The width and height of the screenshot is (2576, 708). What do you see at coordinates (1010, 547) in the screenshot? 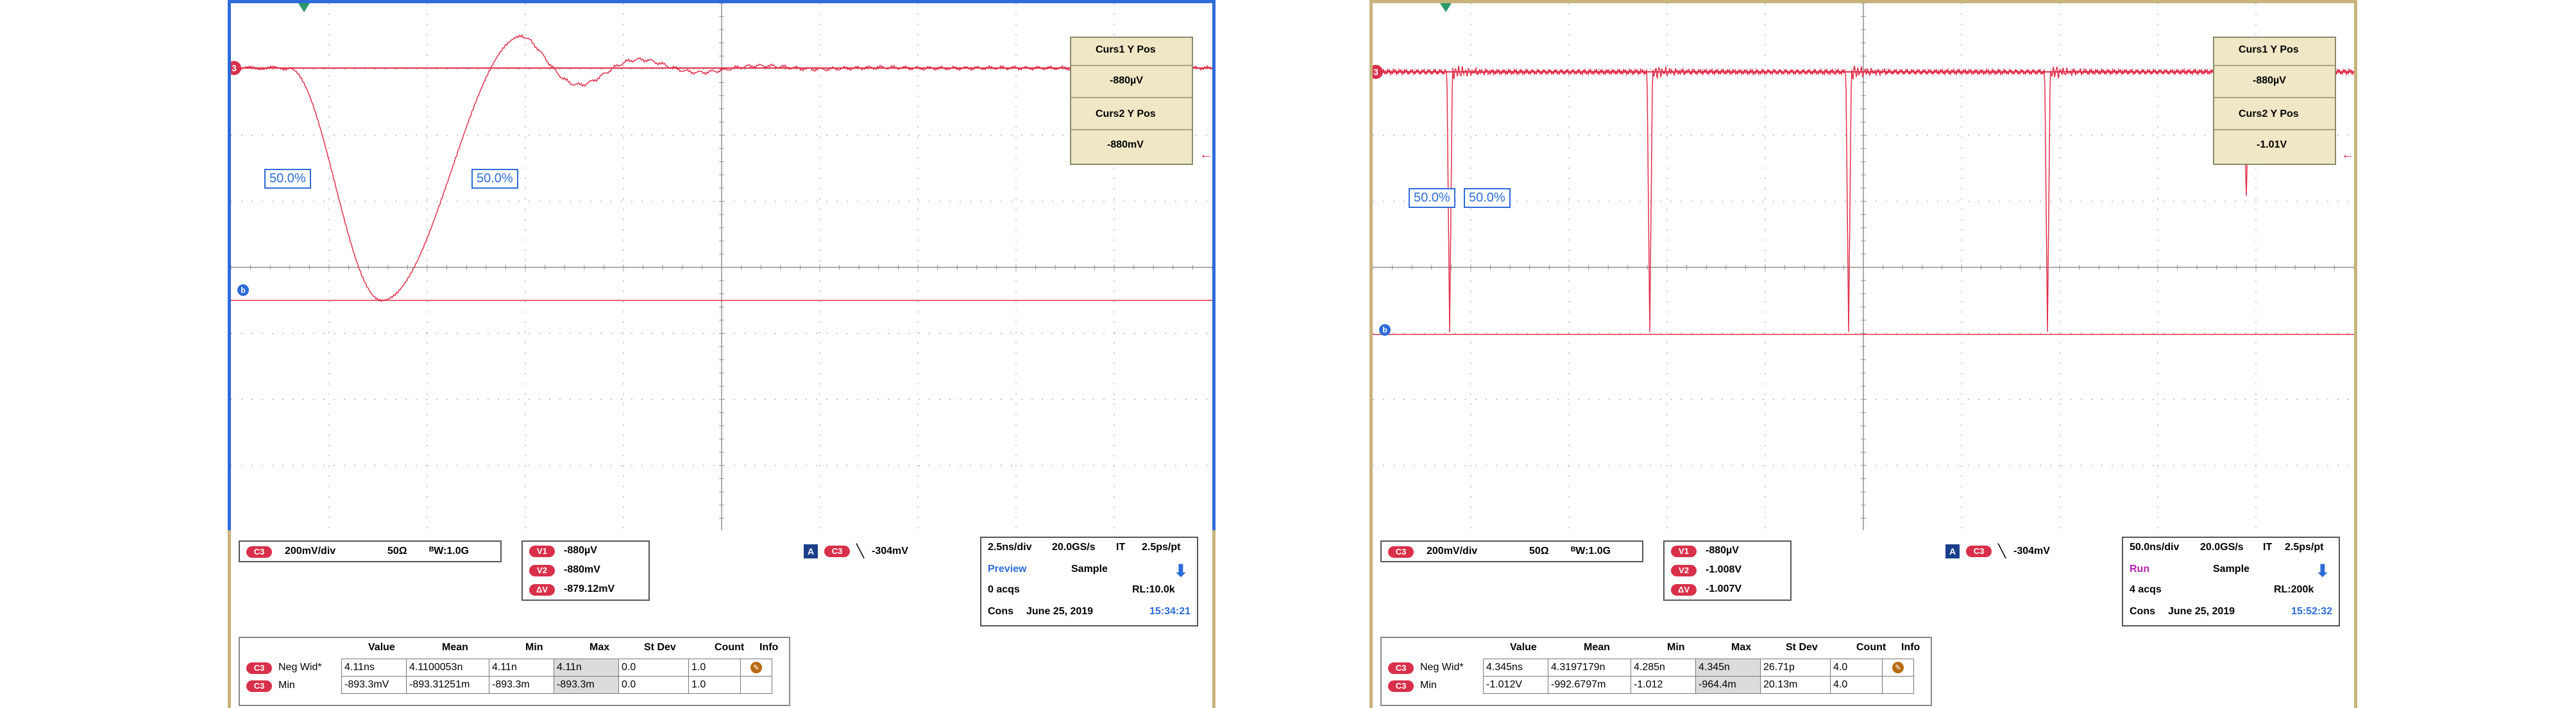
I see `time-per-div: 2.5ns/div` at bounding box center [1010, 547].